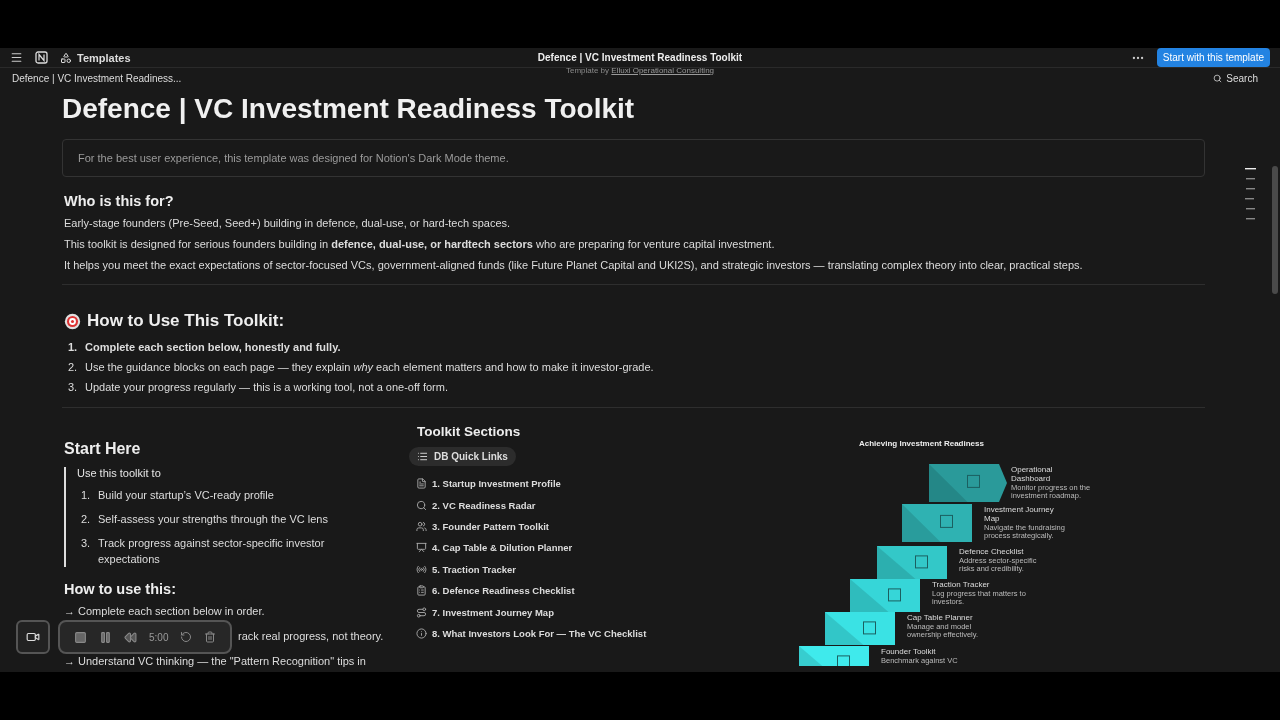  What do you see at coordinates (119, 473) in the screenshot?
I see `quote-text: Use this toolkit to` at bounding box center [119, 473].